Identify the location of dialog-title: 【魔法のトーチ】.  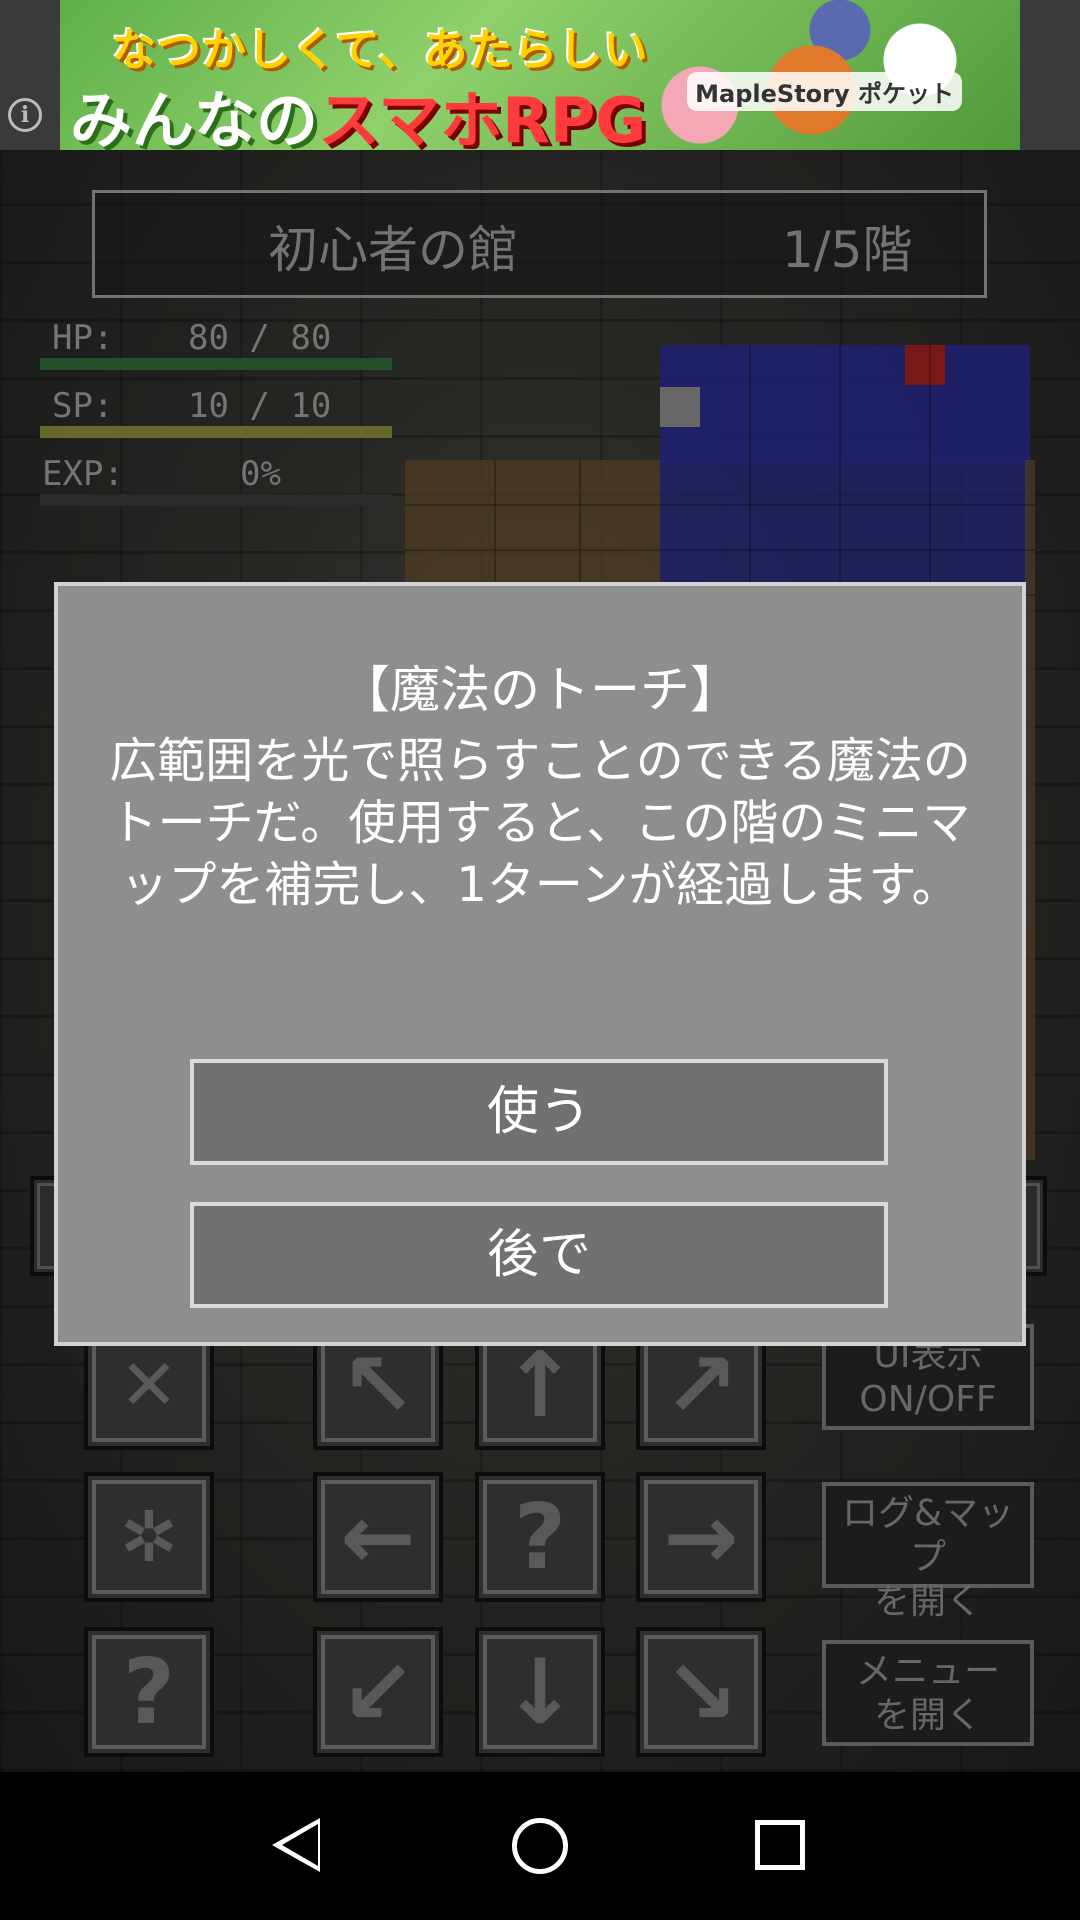
(540, 690).